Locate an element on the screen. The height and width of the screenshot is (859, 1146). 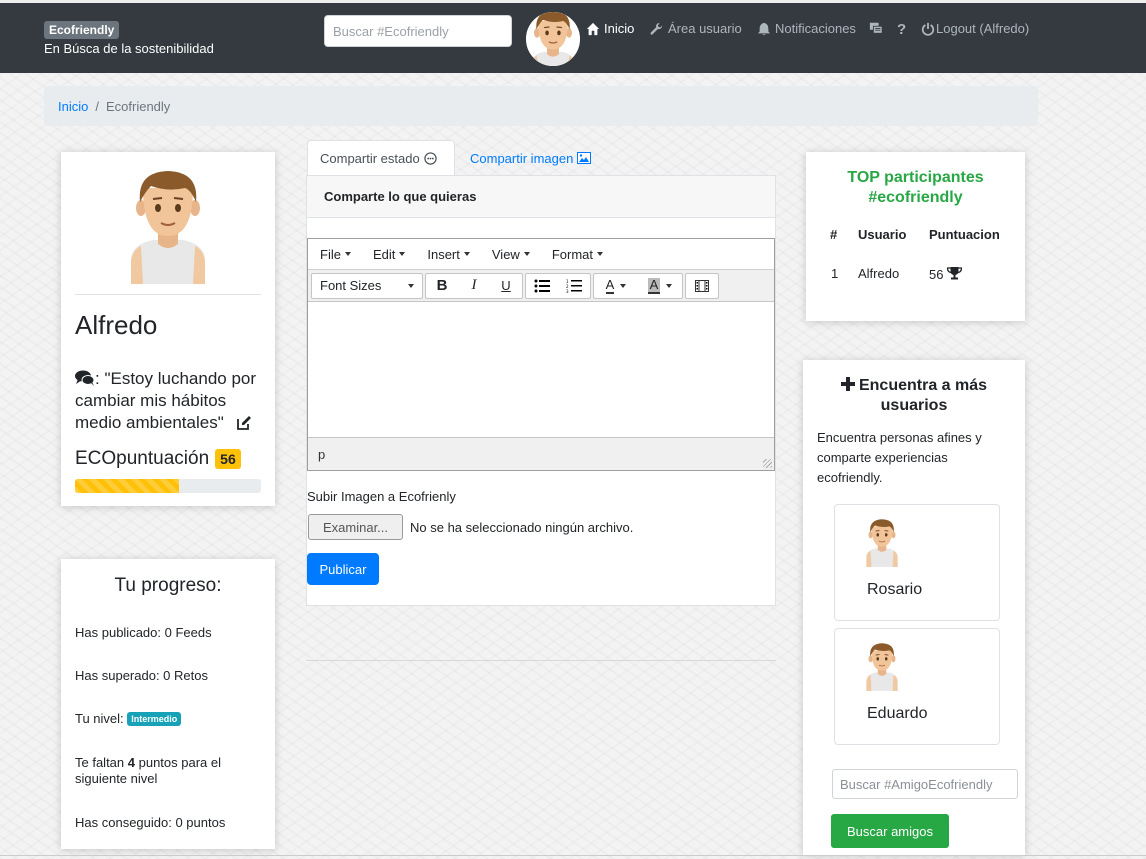
remaining-points-value: 4 is located at coordinates (131, 762).